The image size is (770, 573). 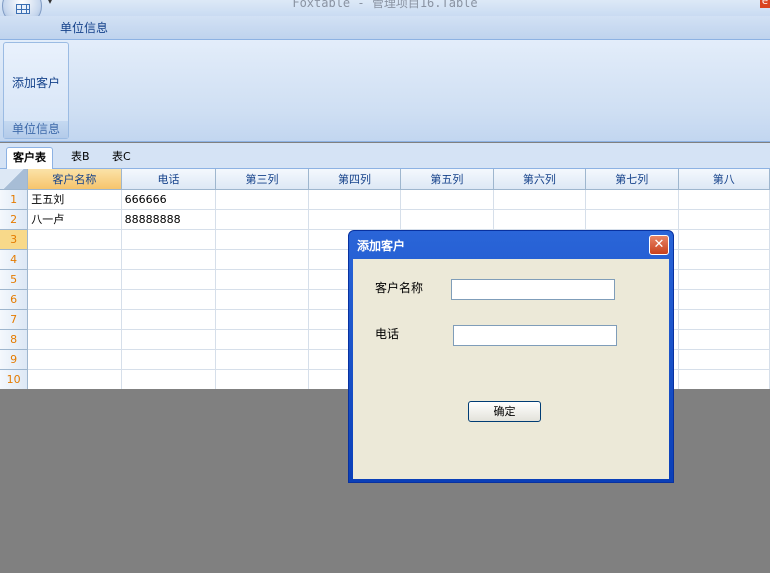 I want to click on ribbon-tab-bar: 单位信息, so click(x=385, y=28).